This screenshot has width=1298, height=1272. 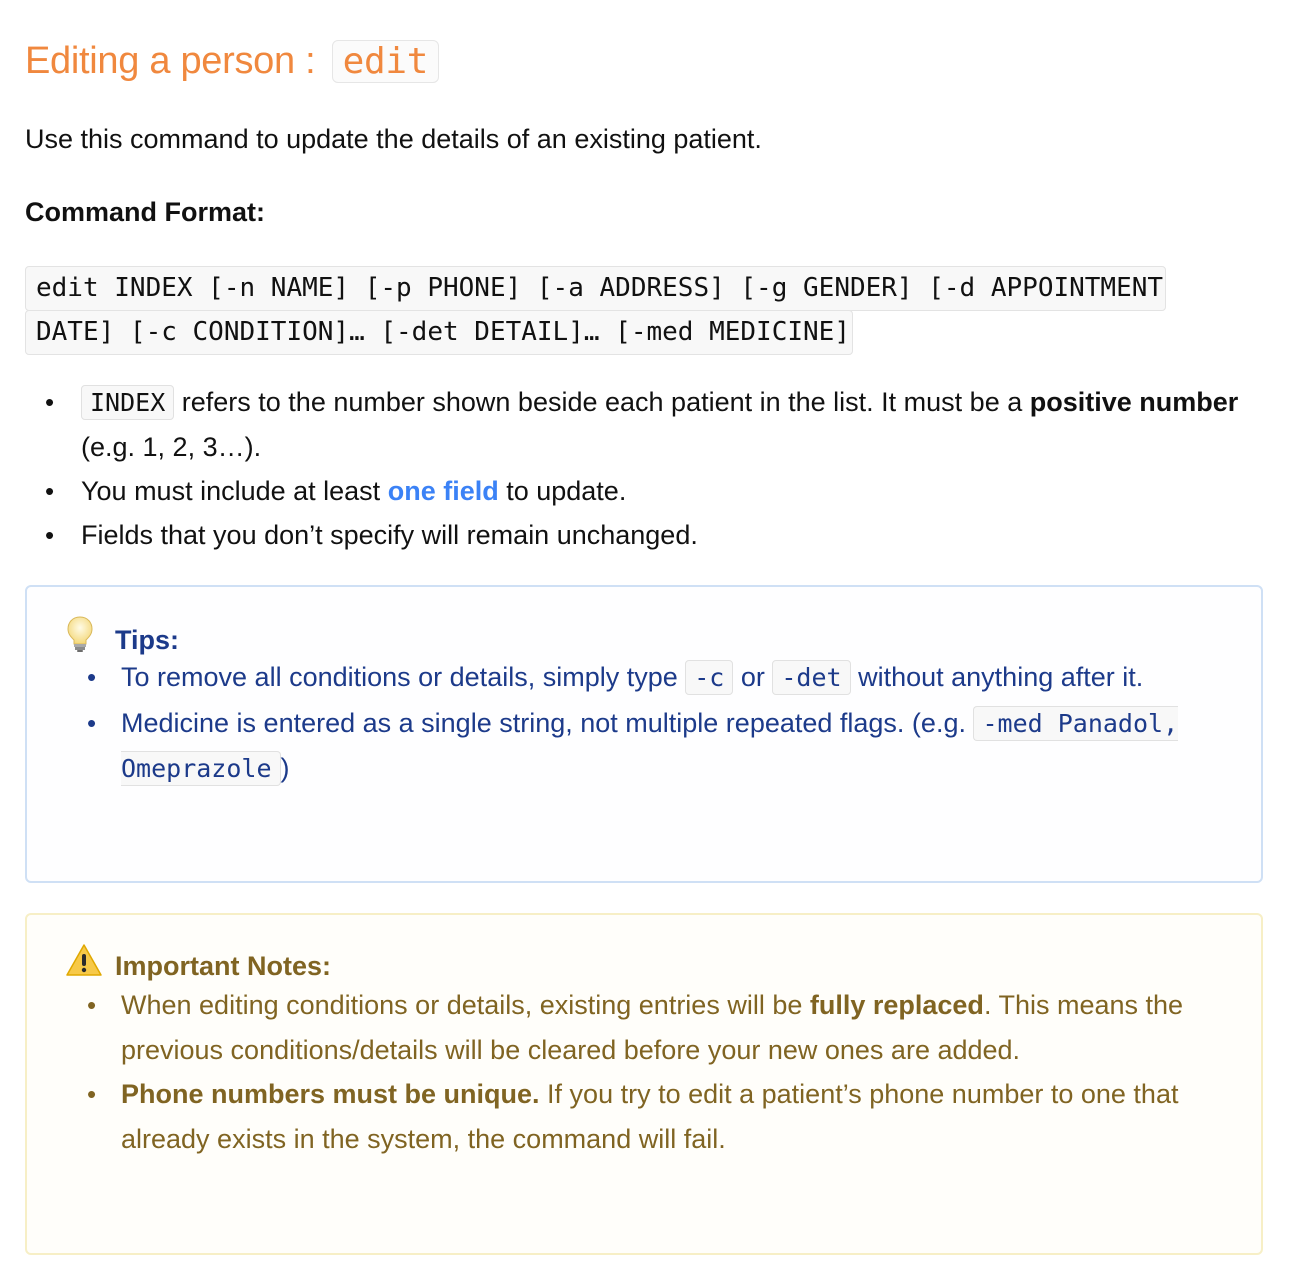 What do you see at coordinates (170, 61) in the screenshot?
I see `heading-text: Editing a person :` at bounding box center [170, 61].